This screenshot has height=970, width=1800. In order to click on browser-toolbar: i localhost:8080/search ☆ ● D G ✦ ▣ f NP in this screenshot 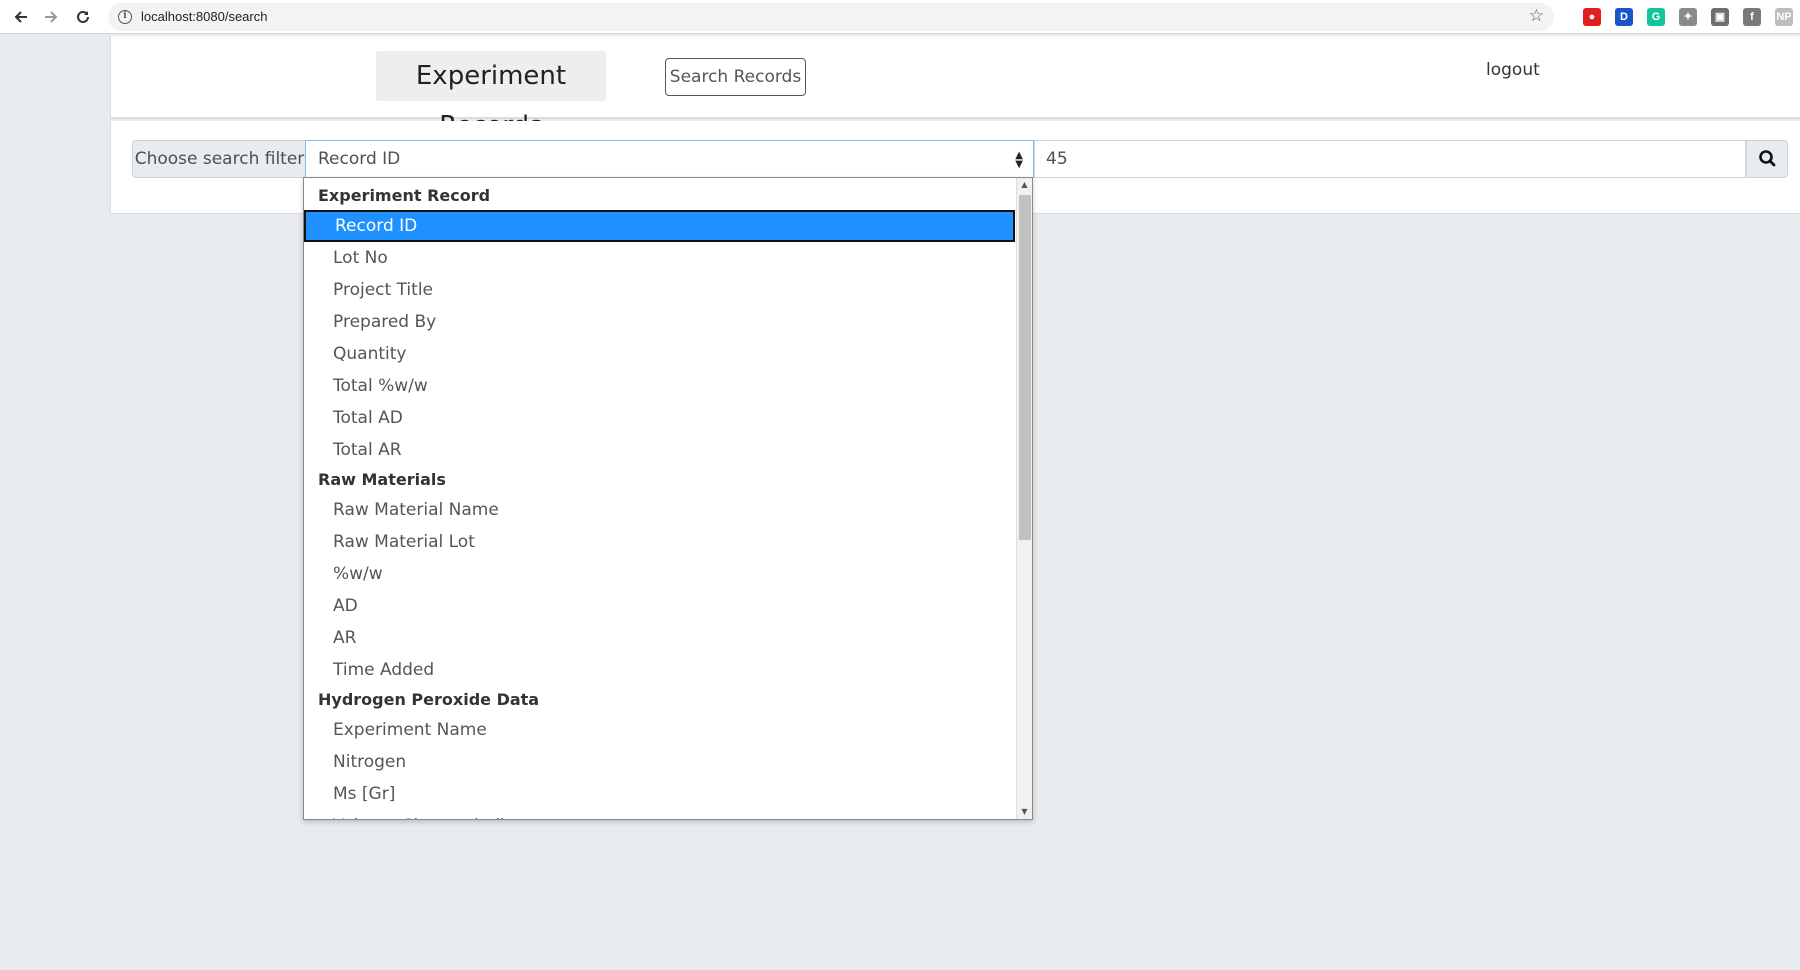, I will do `click(900, 17)`.